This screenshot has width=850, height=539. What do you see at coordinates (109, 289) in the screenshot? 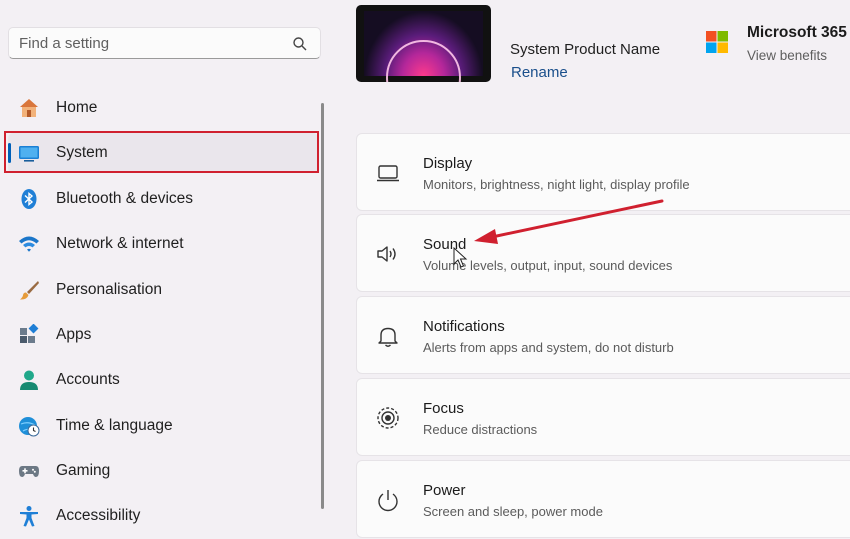
I see `sidebar-item-label: Personalisation` at bounding box center [109, 289].